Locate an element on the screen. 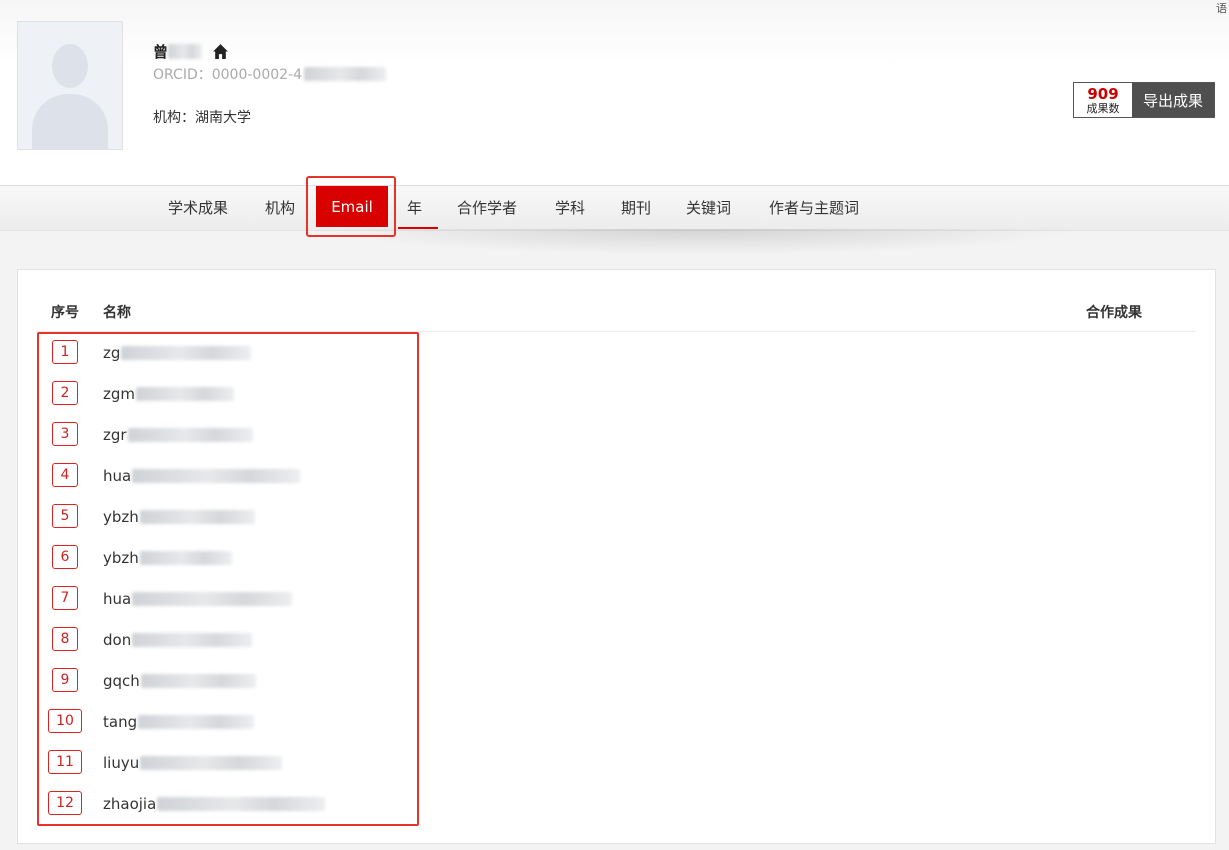  tab-year: 年 is located at coordinates (414, 208).